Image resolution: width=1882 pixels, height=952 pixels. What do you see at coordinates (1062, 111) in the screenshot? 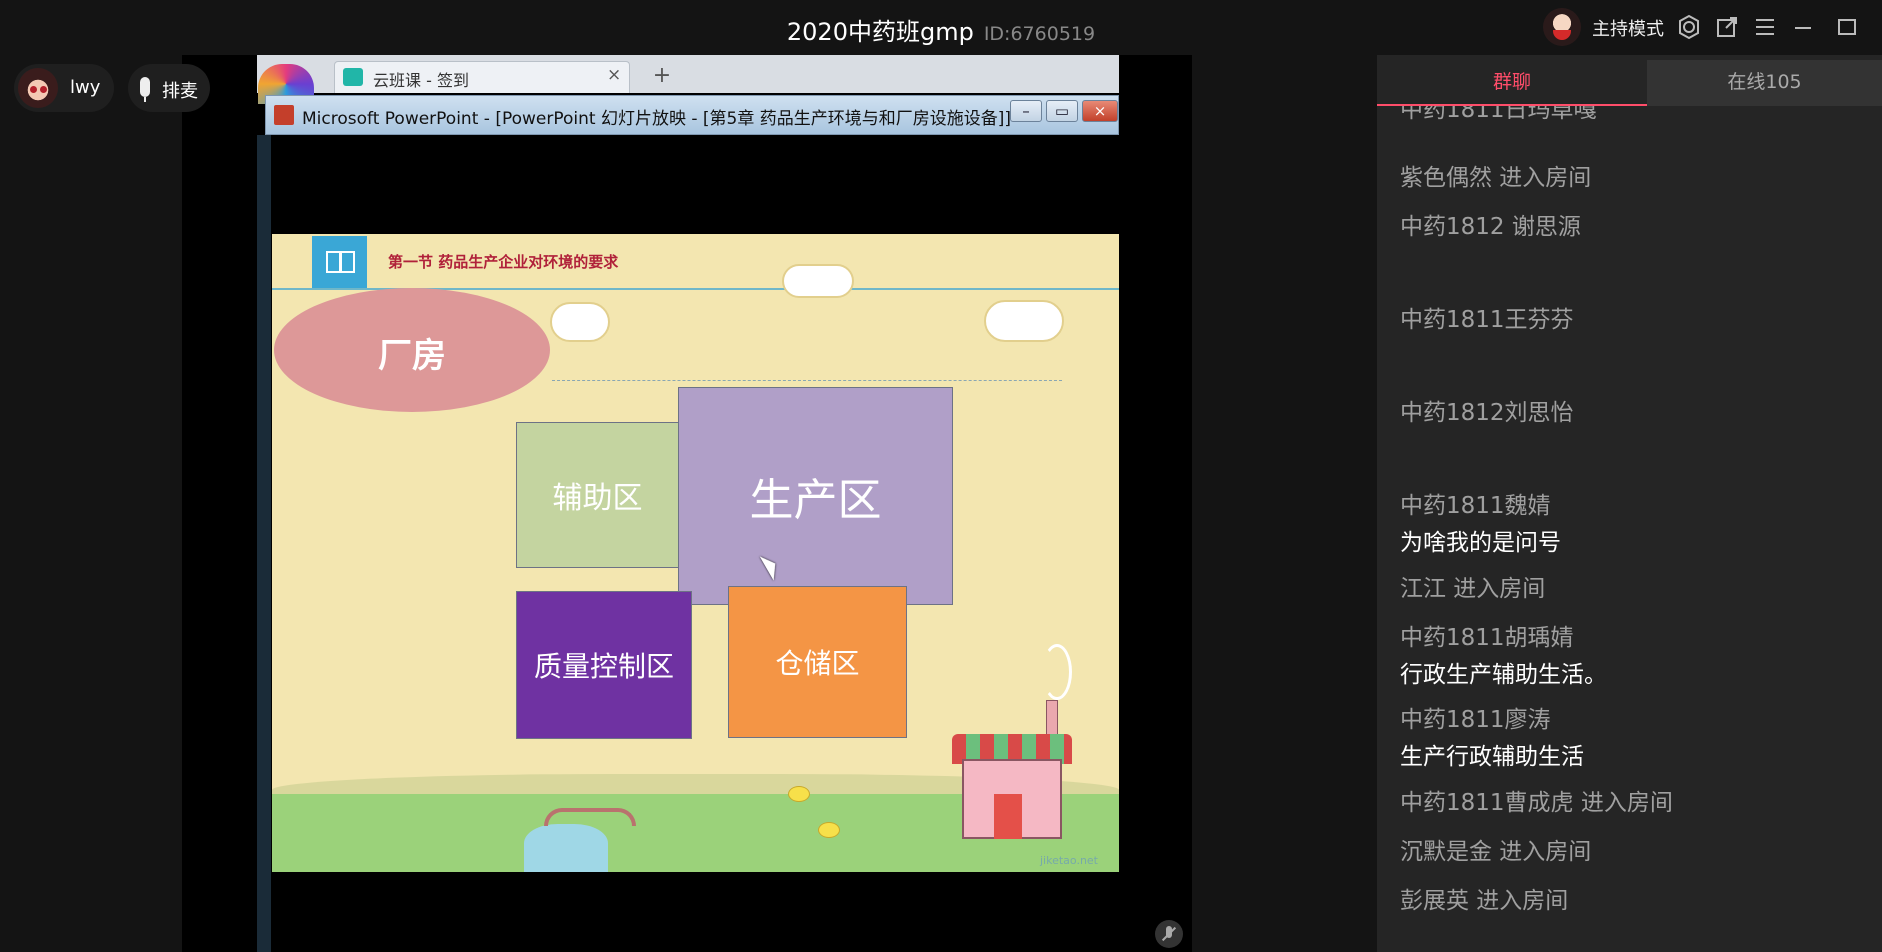
I see `ppt-restore-button: ▭` at bounding box center [1062, 111].